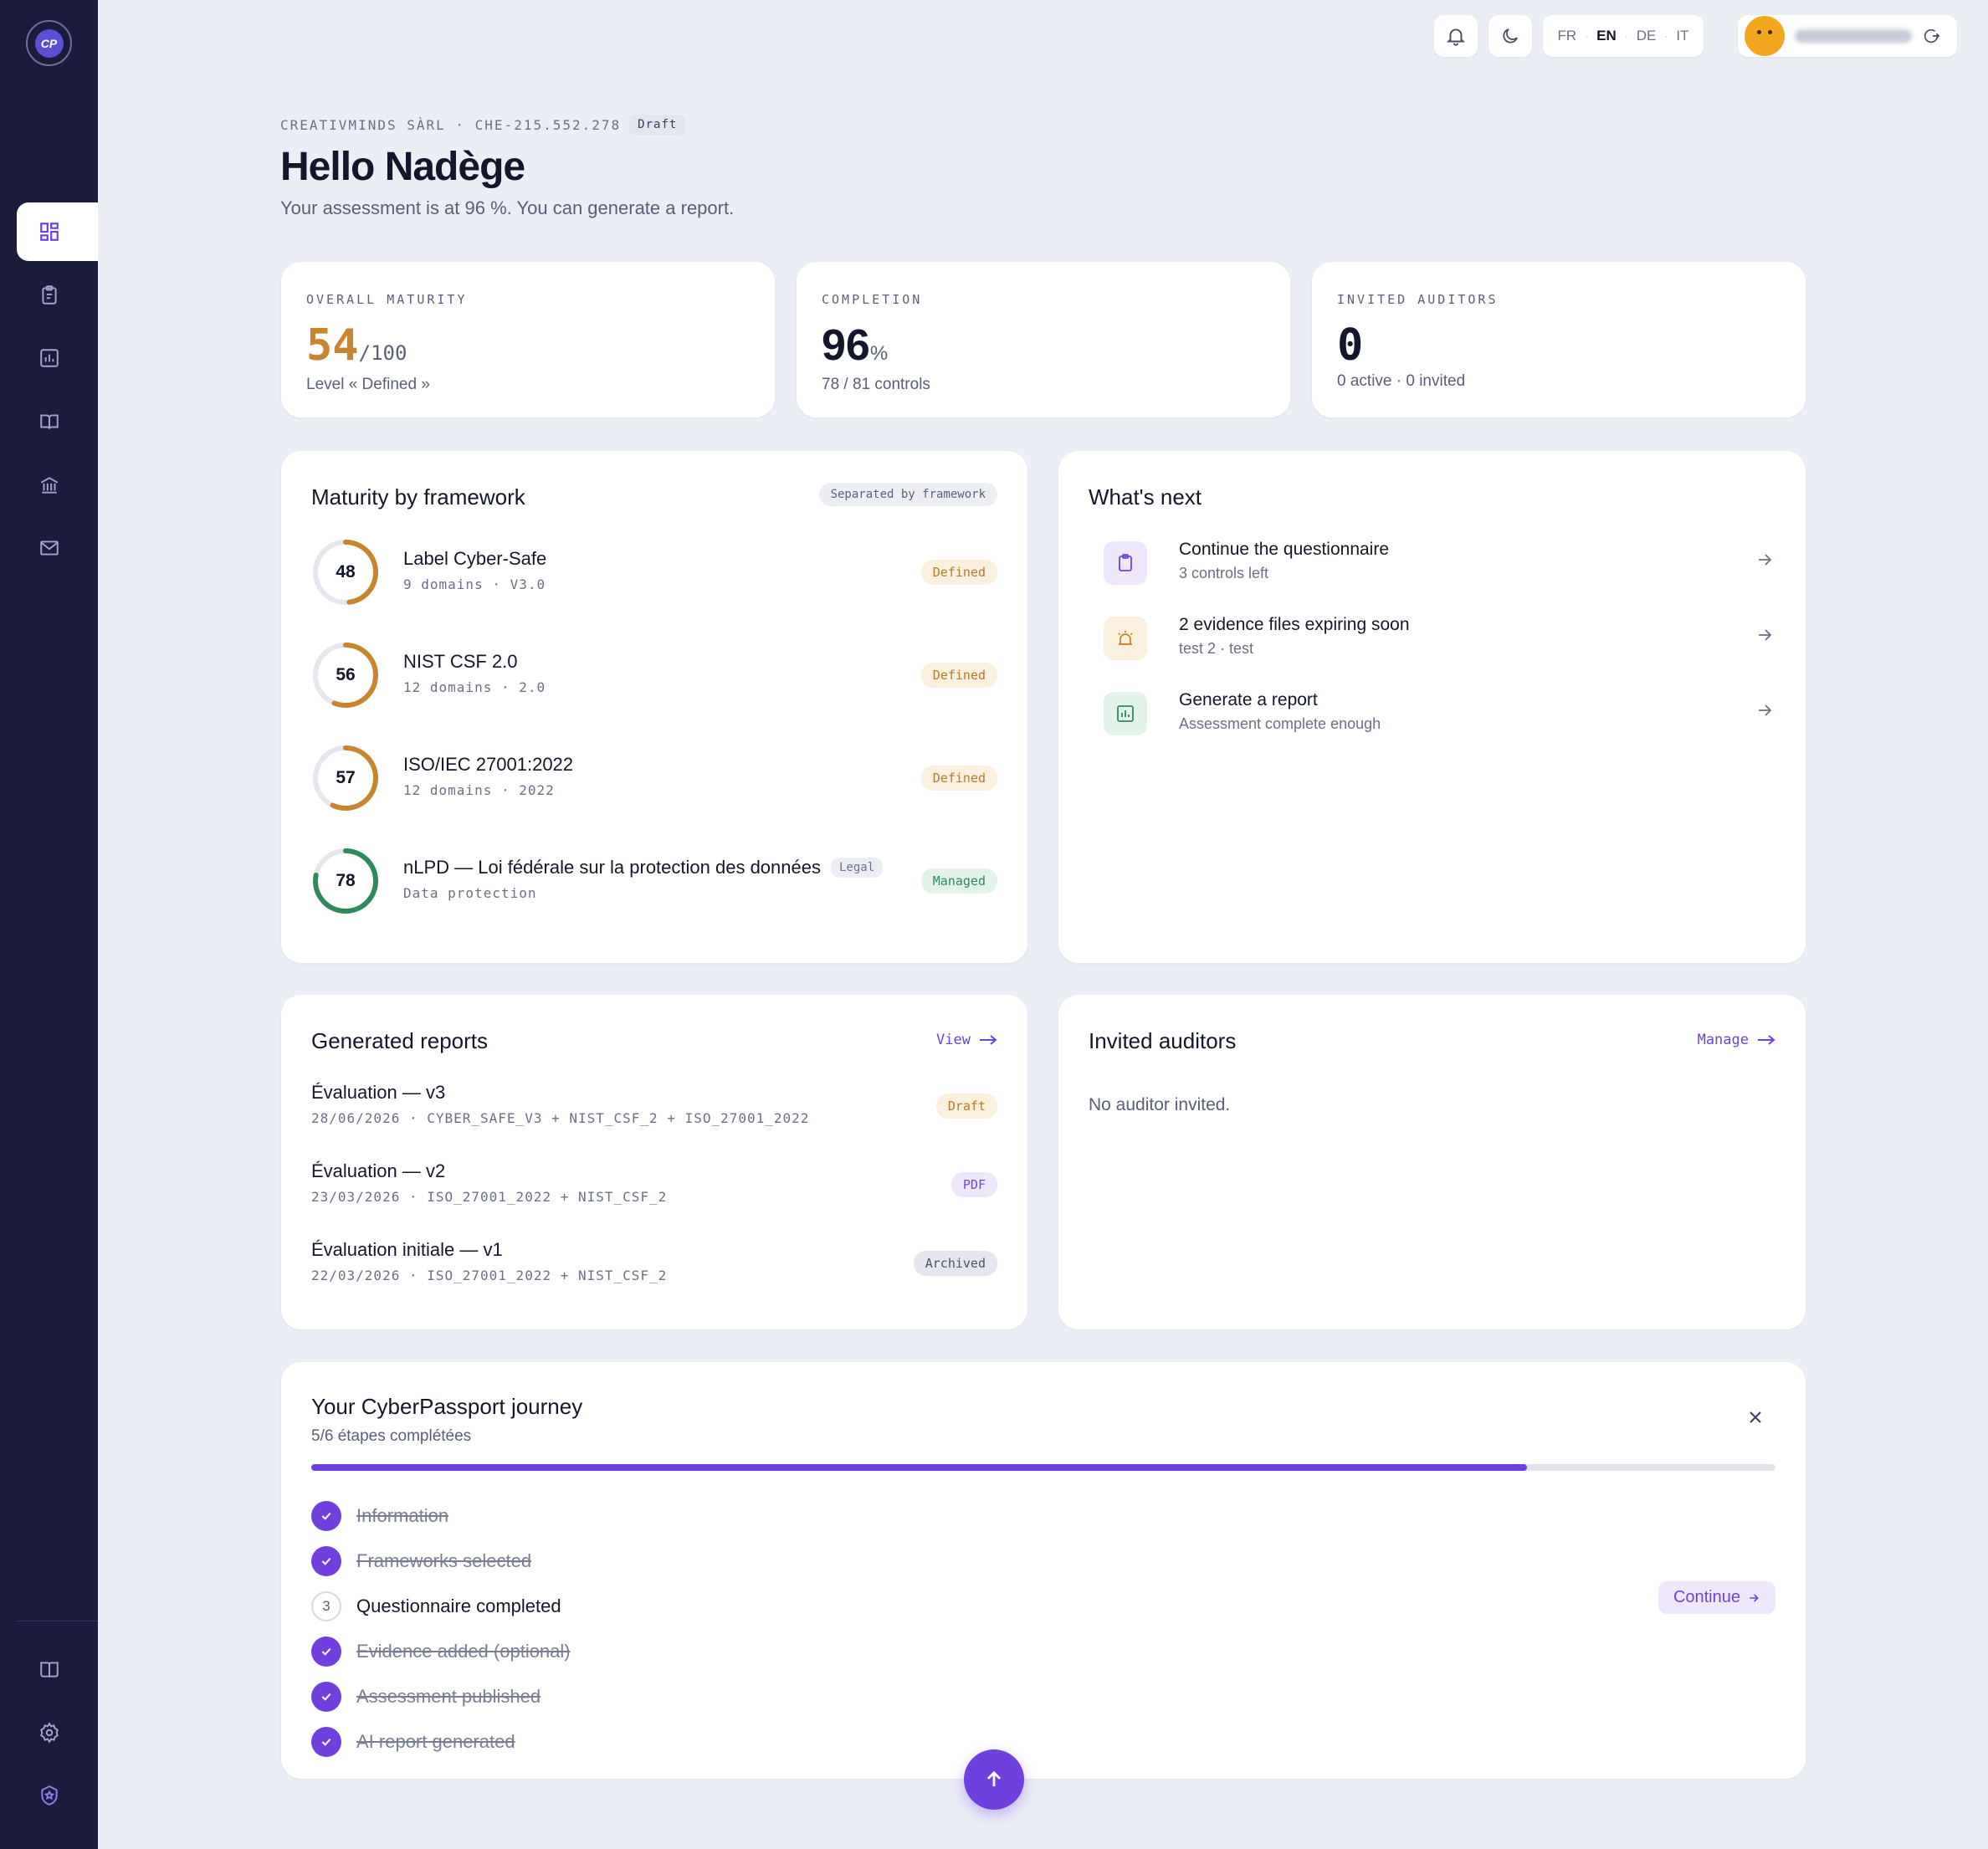 The image size is (1988, 1849). I want to click on report-badge: PDF, so click(974, 1185).